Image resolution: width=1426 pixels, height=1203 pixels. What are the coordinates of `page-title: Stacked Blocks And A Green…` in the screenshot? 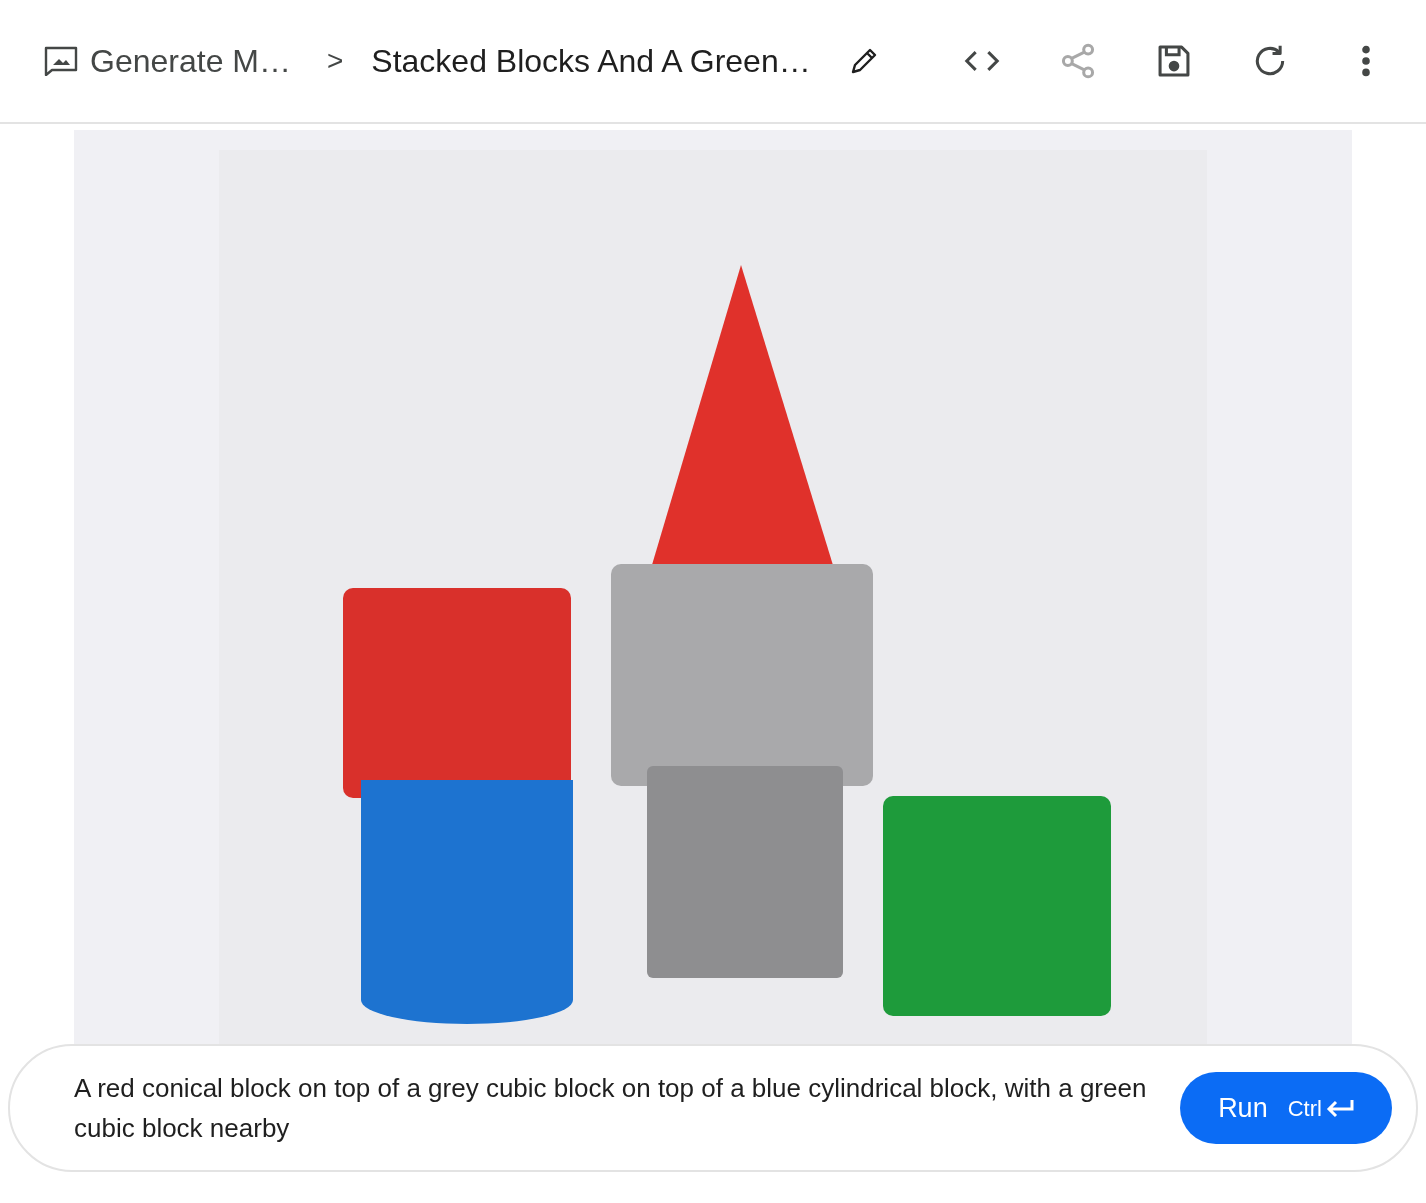 It's located at (591, 61).